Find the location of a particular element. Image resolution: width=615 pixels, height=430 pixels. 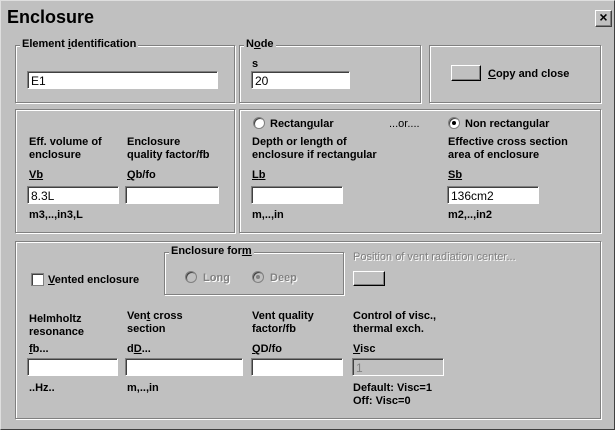

area-label: Effective cross section area of enclosure is located at coordinates (508, 148).